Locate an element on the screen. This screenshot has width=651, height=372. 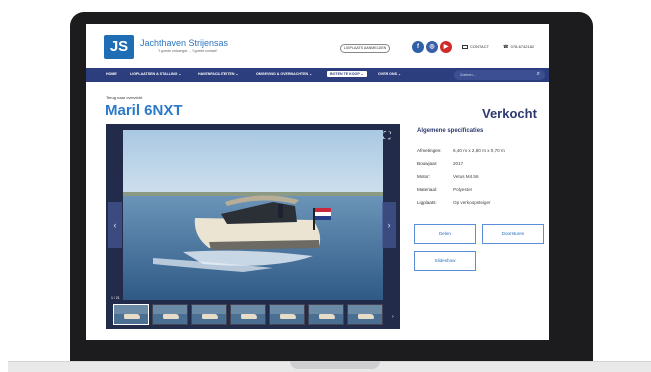
thumbnail-next-icon: › is located at coordinates (393, 317).